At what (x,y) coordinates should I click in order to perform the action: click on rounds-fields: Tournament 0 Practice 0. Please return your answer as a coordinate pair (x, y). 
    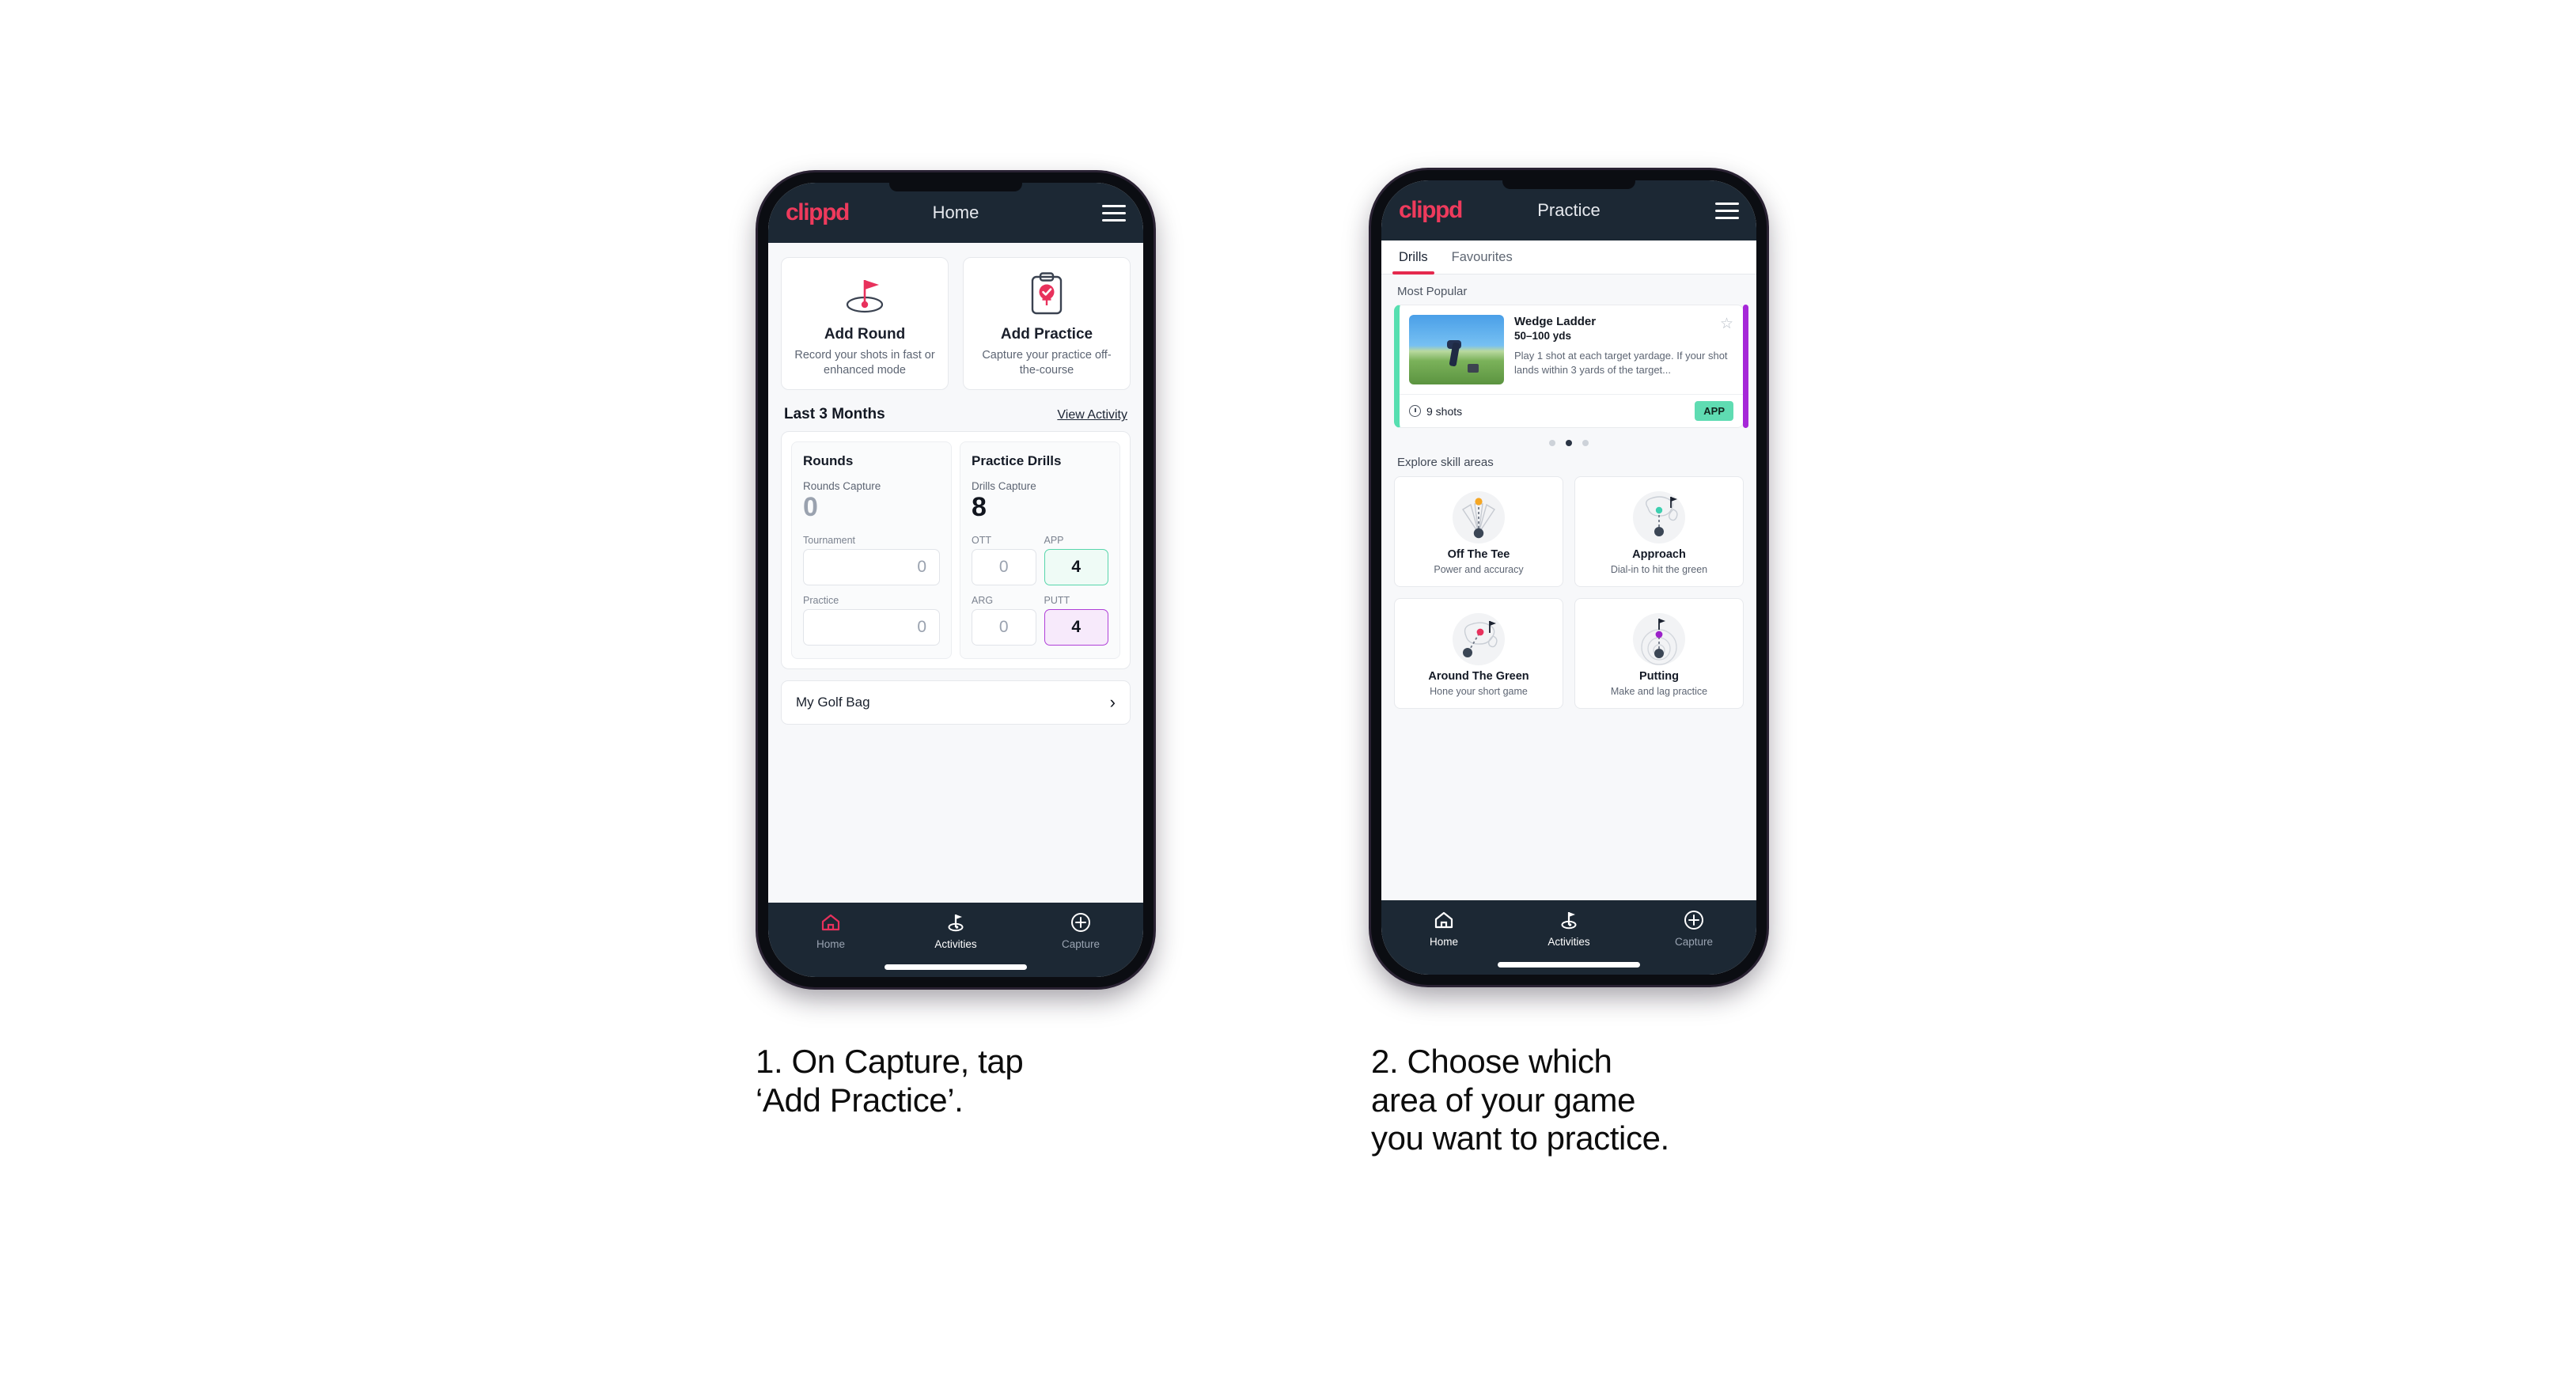
    Looking at the image, I should click on (871, 591).